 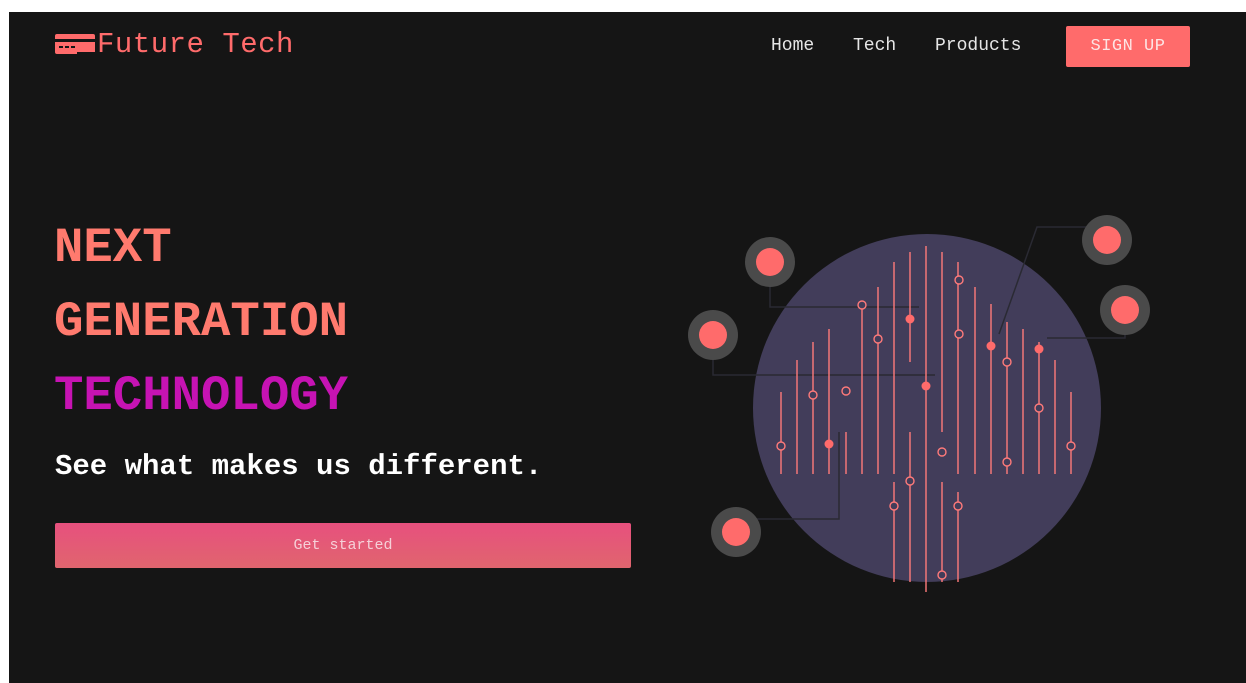 I want to click on nav-home-link: Home, so click(x=792, y=46).